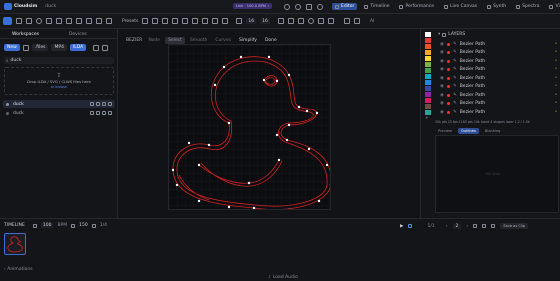 This screenshot has width=560, height=281. Describe the element at coordinates (16, 60) in the screenshot. I see `search-input: duck` at that location.